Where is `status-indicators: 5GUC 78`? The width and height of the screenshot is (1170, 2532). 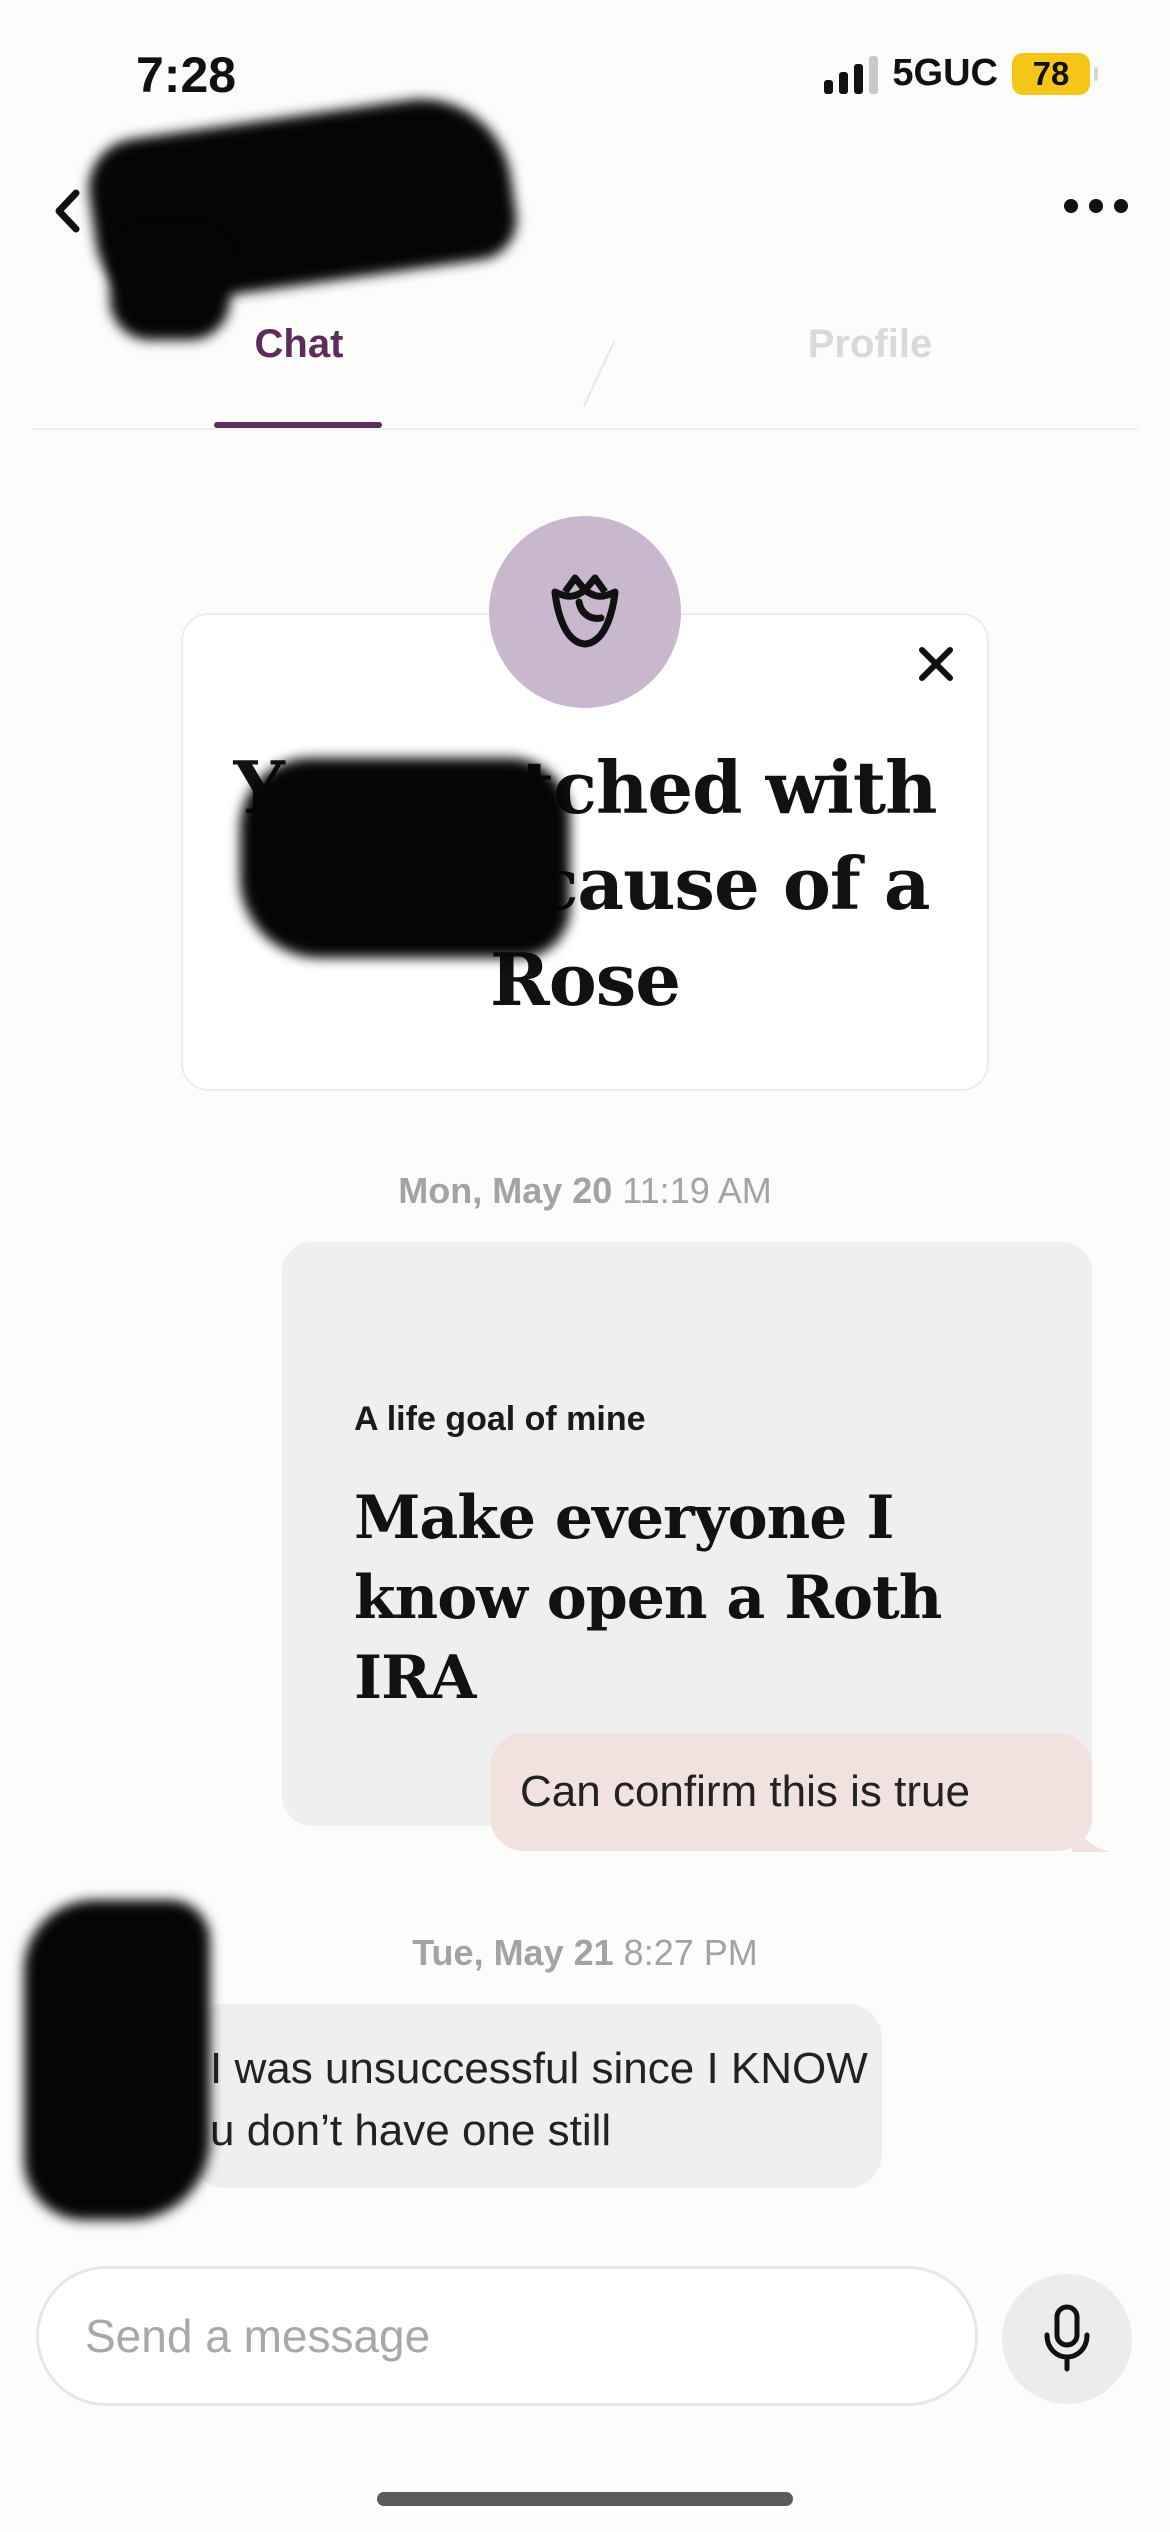
status-indicators: 5GUC 78 is located at coordinates (961, 73).